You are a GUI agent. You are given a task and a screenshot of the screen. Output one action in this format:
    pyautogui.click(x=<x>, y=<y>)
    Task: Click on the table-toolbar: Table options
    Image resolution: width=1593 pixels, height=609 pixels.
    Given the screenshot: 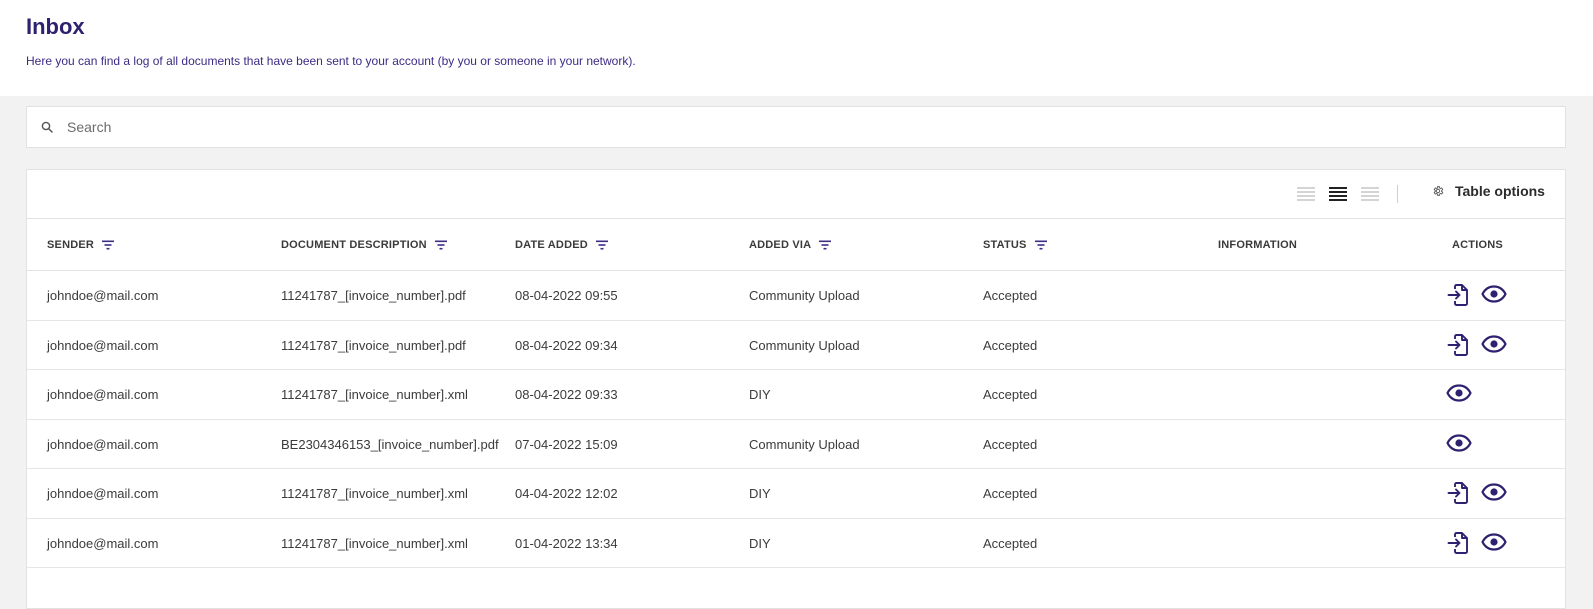 What is the action you would take?
    pyautogui.click(x=796, y=194)
    